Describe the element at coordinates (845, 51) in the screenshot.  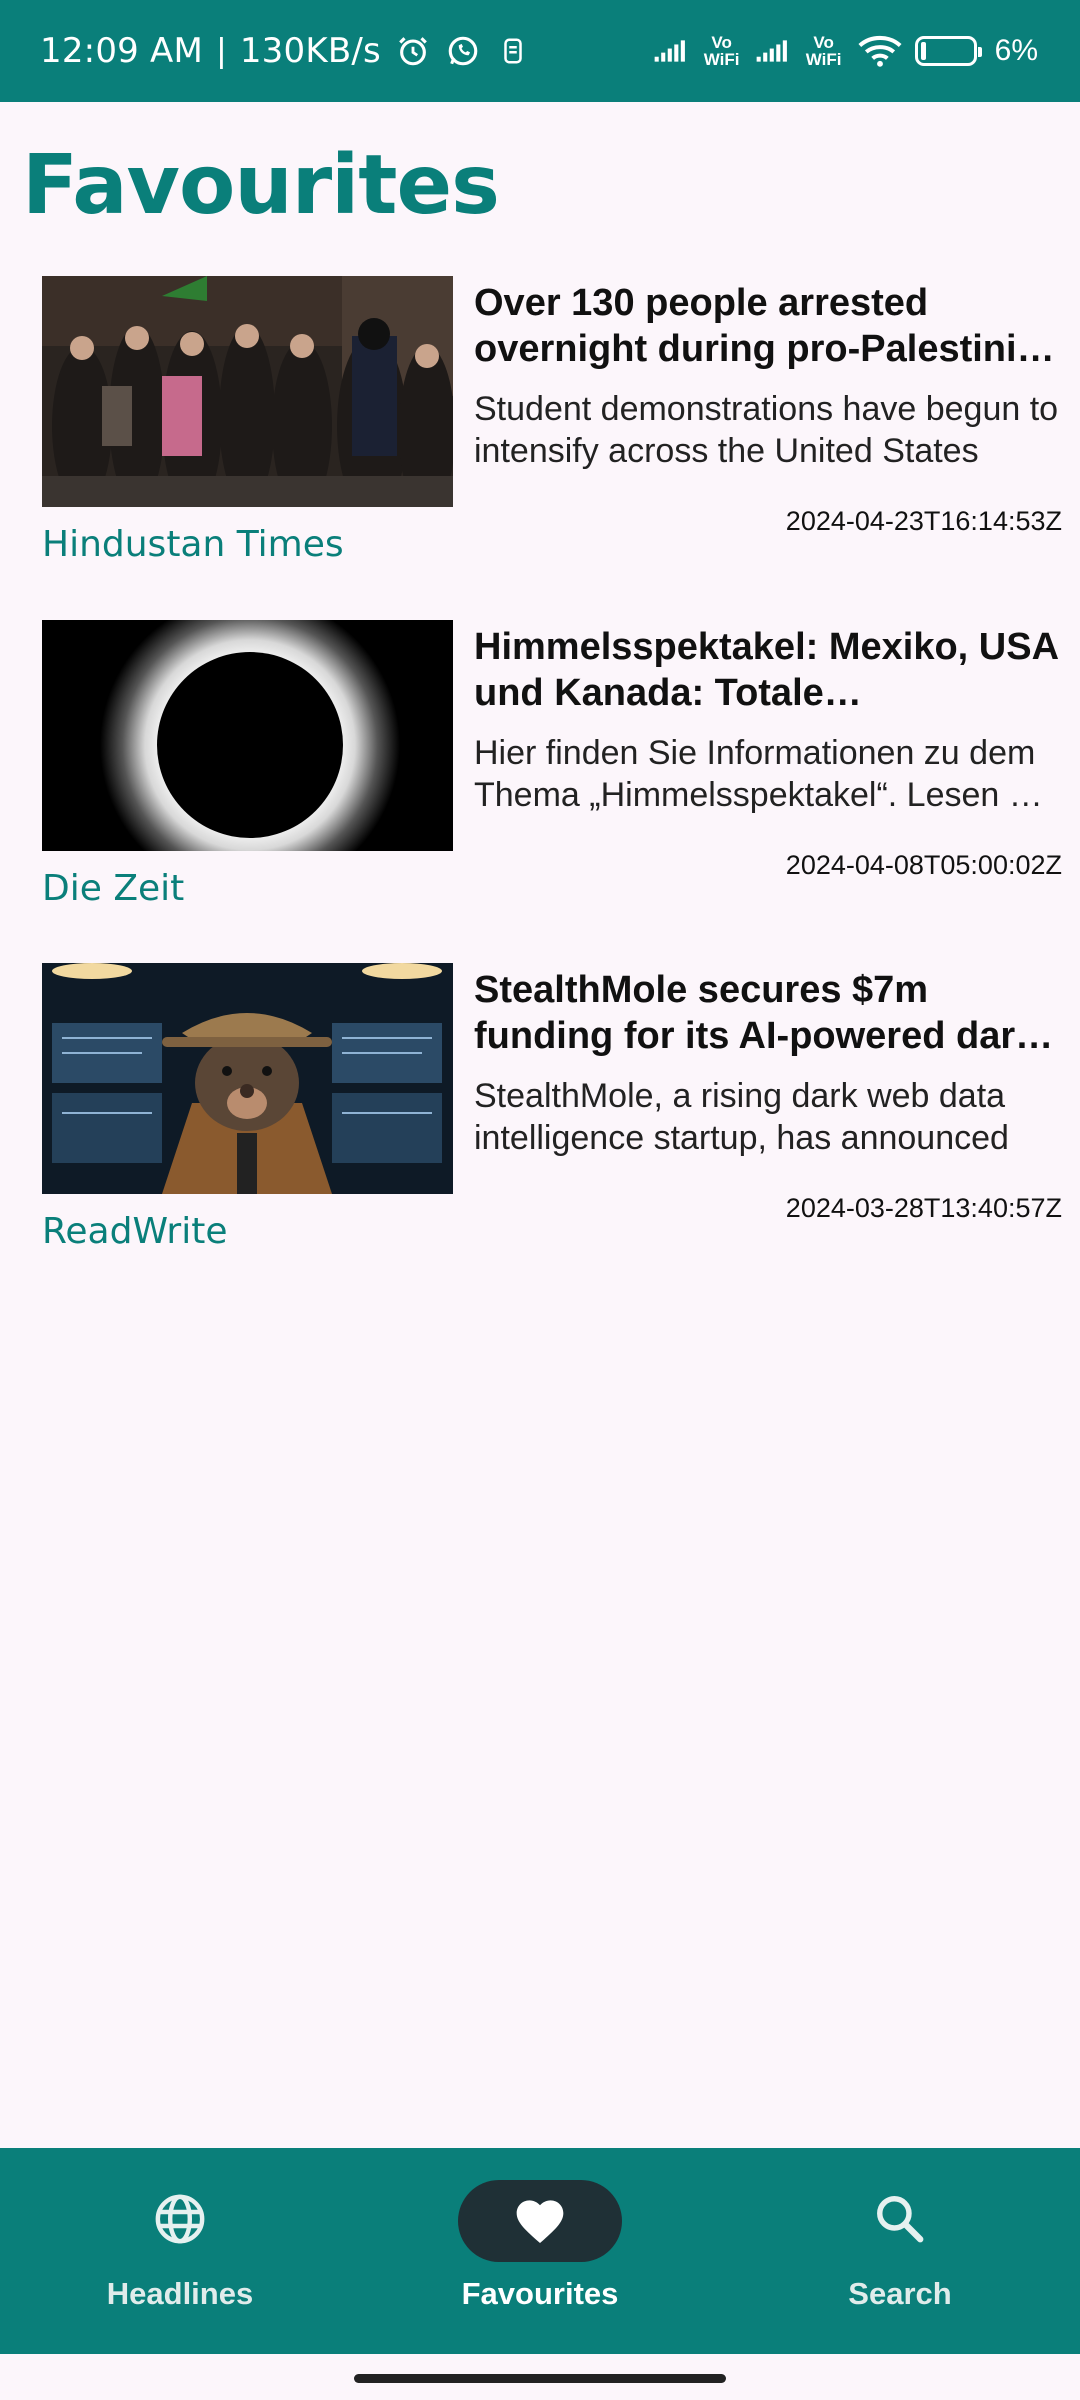
I see `status-right: Vo WiFi Vo WiFi 6%` at that location.